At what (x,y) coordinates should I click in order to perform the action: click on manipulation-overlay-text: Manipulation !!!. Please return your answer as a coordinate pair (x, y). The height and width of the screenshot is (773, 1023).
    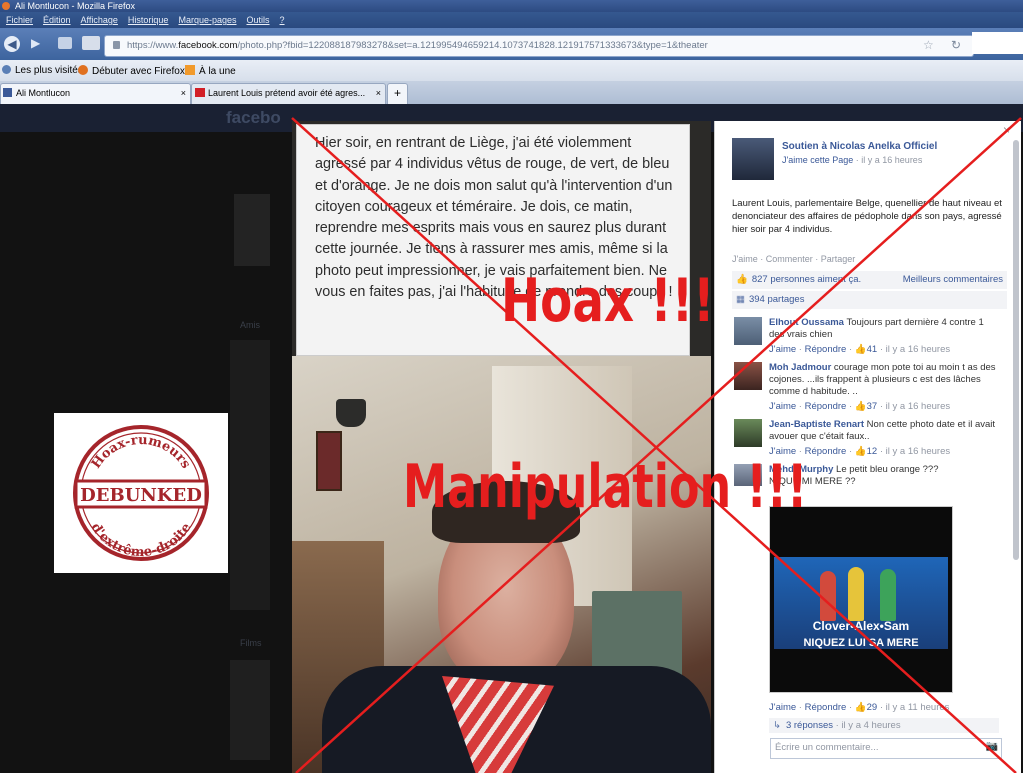
    Looking at the image, I should click on (605, 487).